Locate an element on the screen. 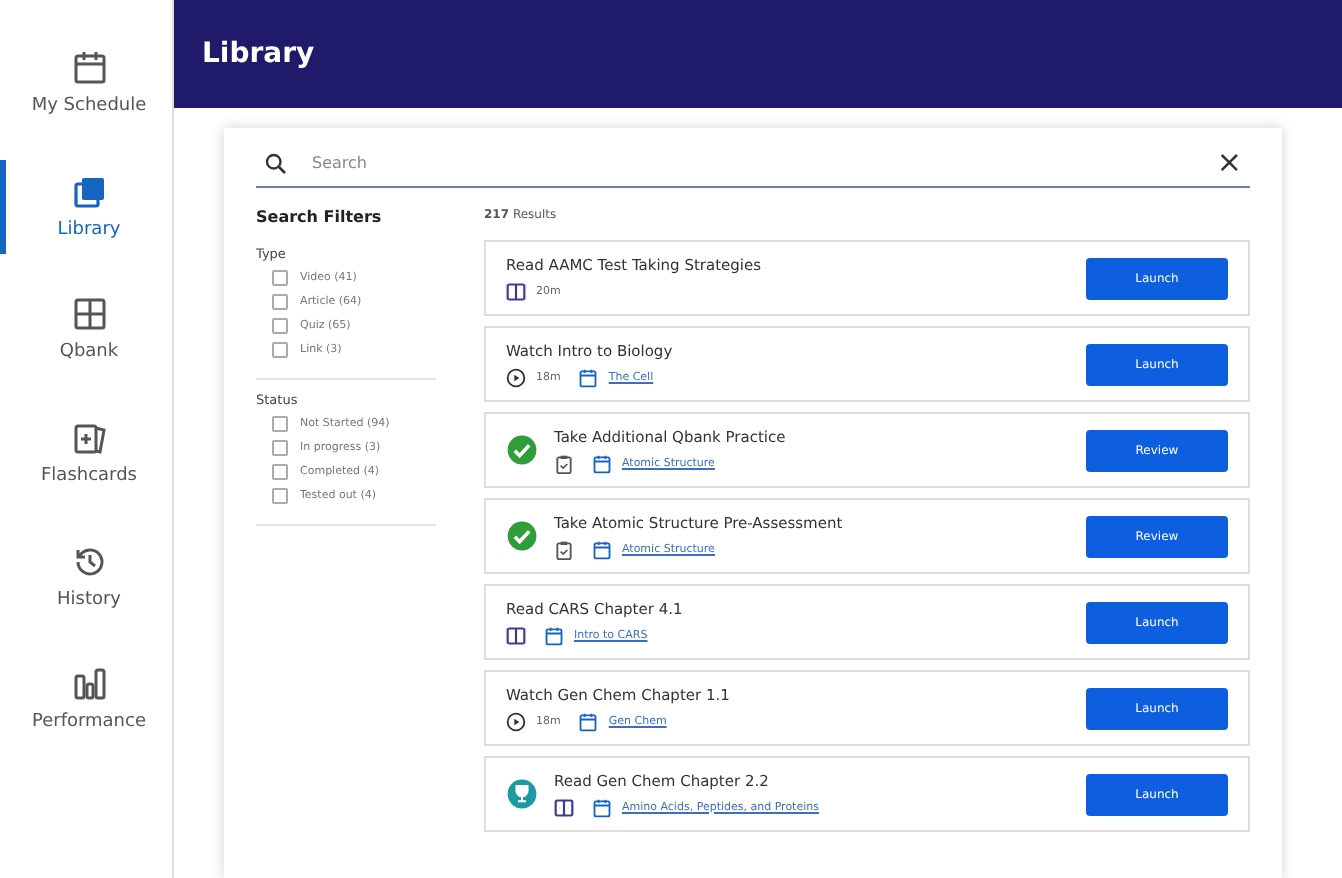  search-field: Search × is located at coordinates (753, 166).